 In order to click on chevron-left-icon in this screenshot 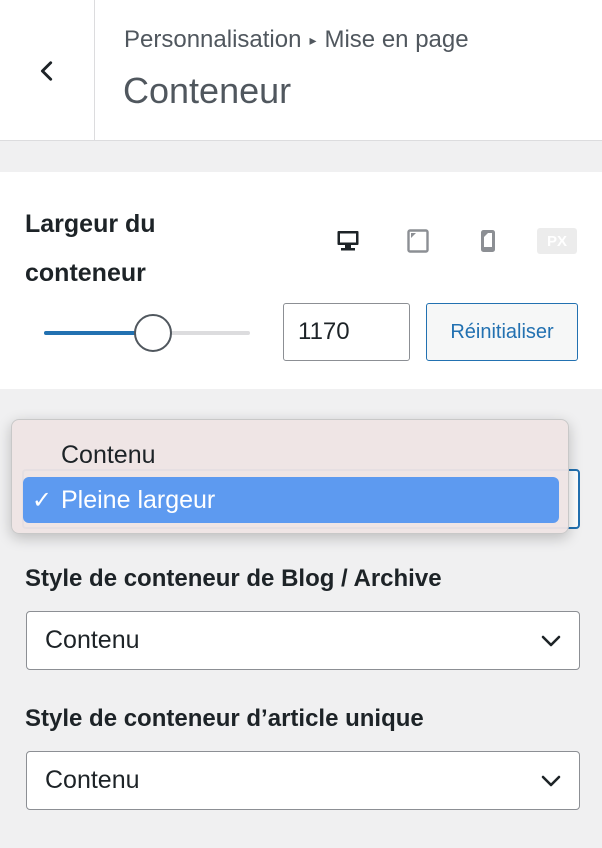, I will do `click(46, 70)`.